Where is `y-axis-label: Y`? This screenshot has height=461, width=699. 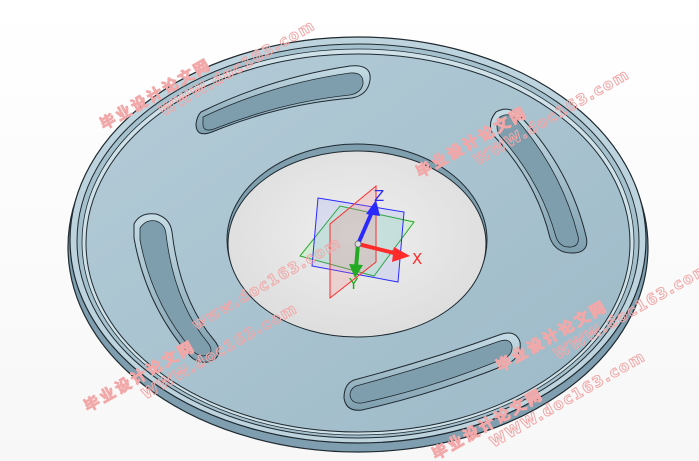 y-axis-label: Y is located at coordinates (353, 284).